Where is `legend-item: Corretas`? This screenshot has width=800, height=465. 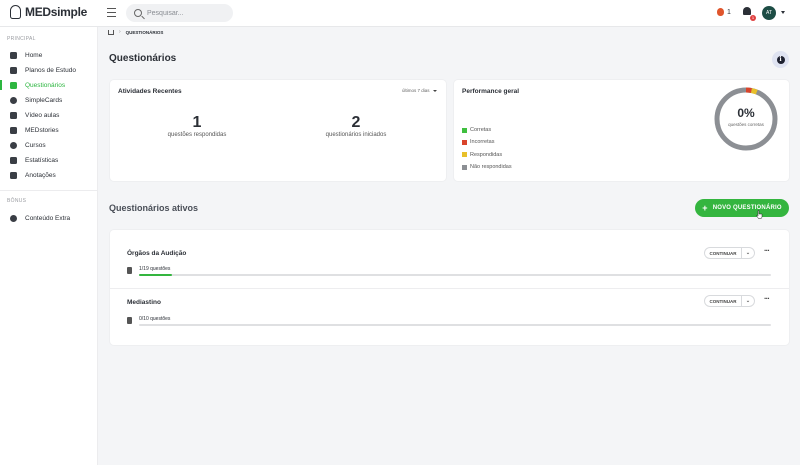 legend-item: Corretas is located at coordinates (487, 130).